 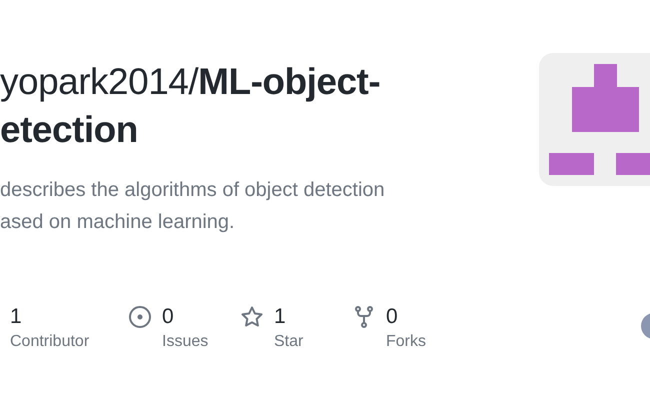 What do you see at coordinates (140, 317) in the screenshot?
I see `issue-icon` at bounding box center [140, 317].